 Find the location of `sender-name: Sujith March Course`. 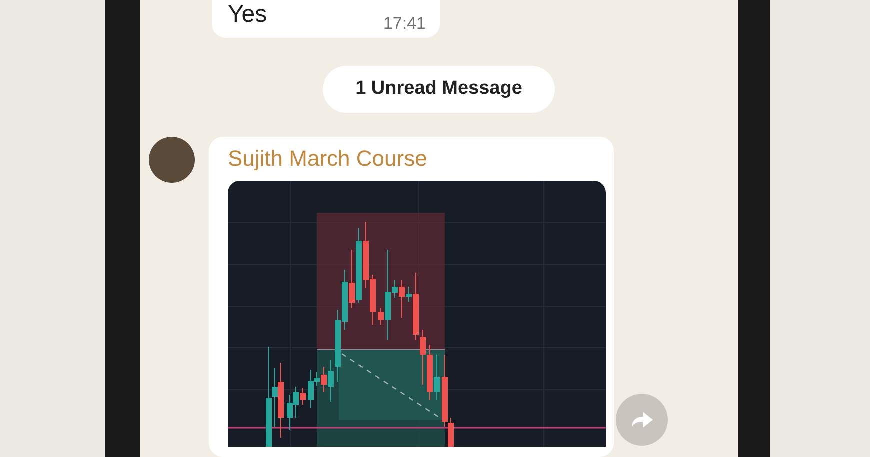

sender-name: Sujith March Course is located at coordinates (421, 159).